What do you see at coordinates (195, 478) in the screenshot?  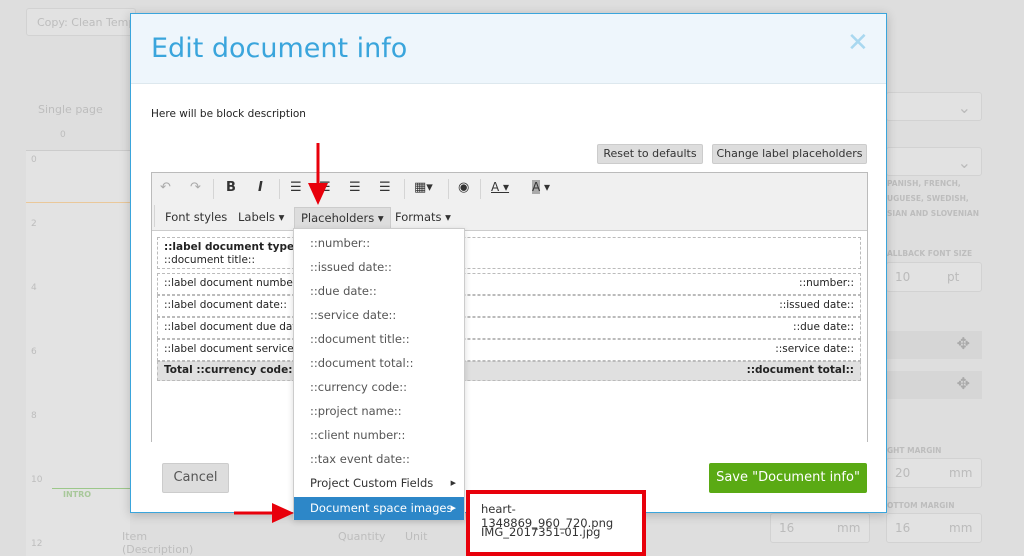 I see `cancel-button: Cancel` at bounding box center [195, 478].